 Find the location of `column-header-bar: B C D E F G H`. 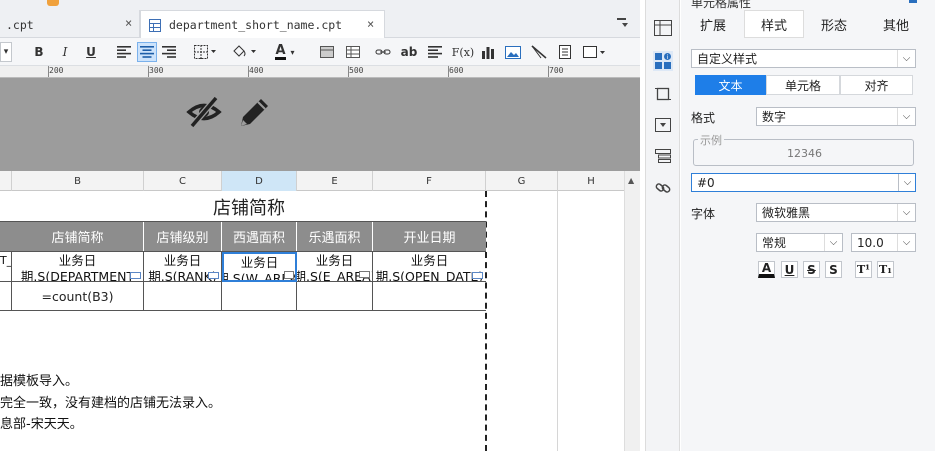

column-header-bar: B C D E F G H is located at coordinates (312, 181).